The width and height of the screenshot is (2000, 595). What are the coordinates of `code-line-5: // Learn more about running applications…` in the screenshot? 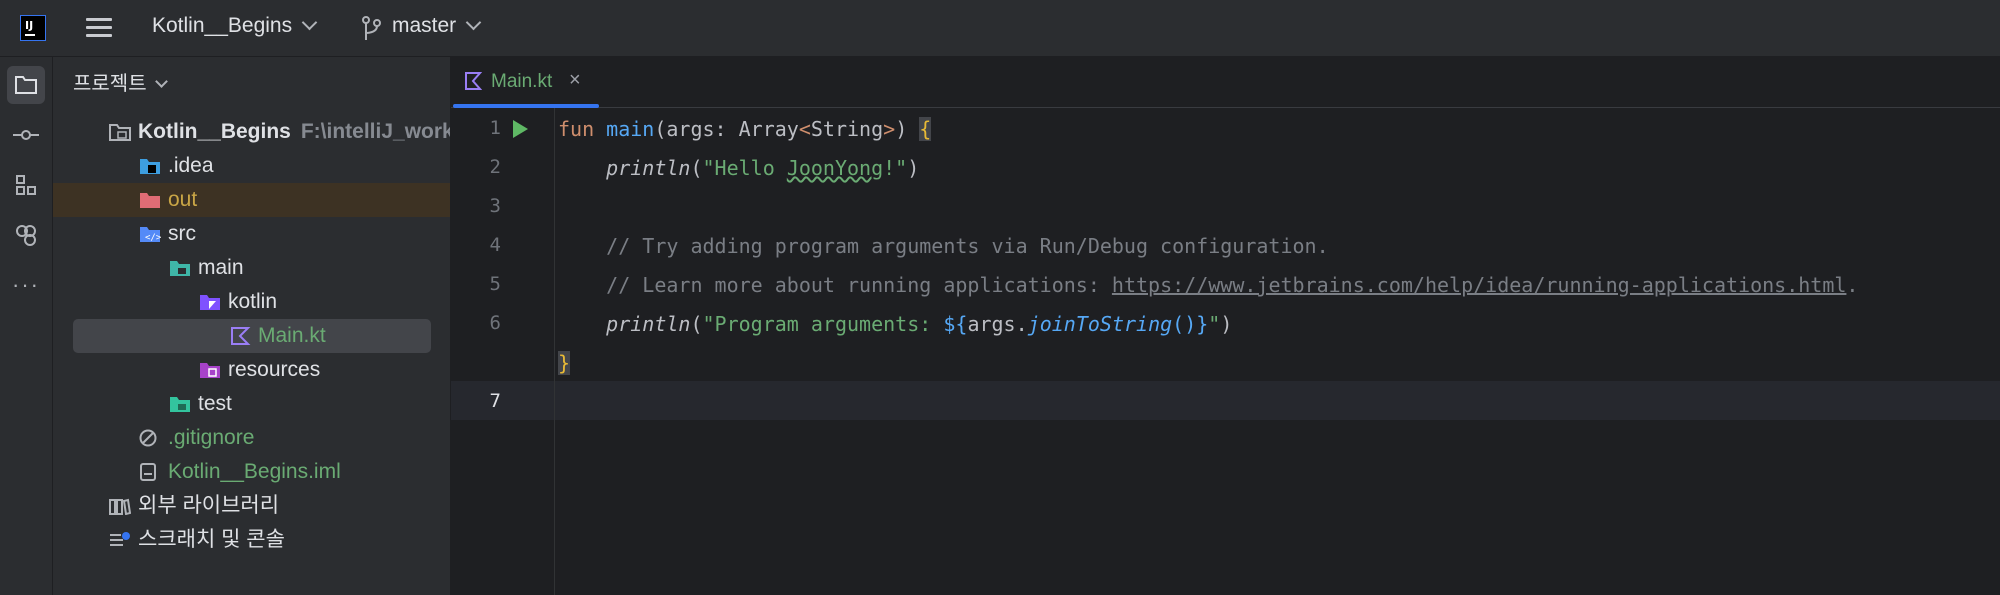 It's located at (1208, 285).